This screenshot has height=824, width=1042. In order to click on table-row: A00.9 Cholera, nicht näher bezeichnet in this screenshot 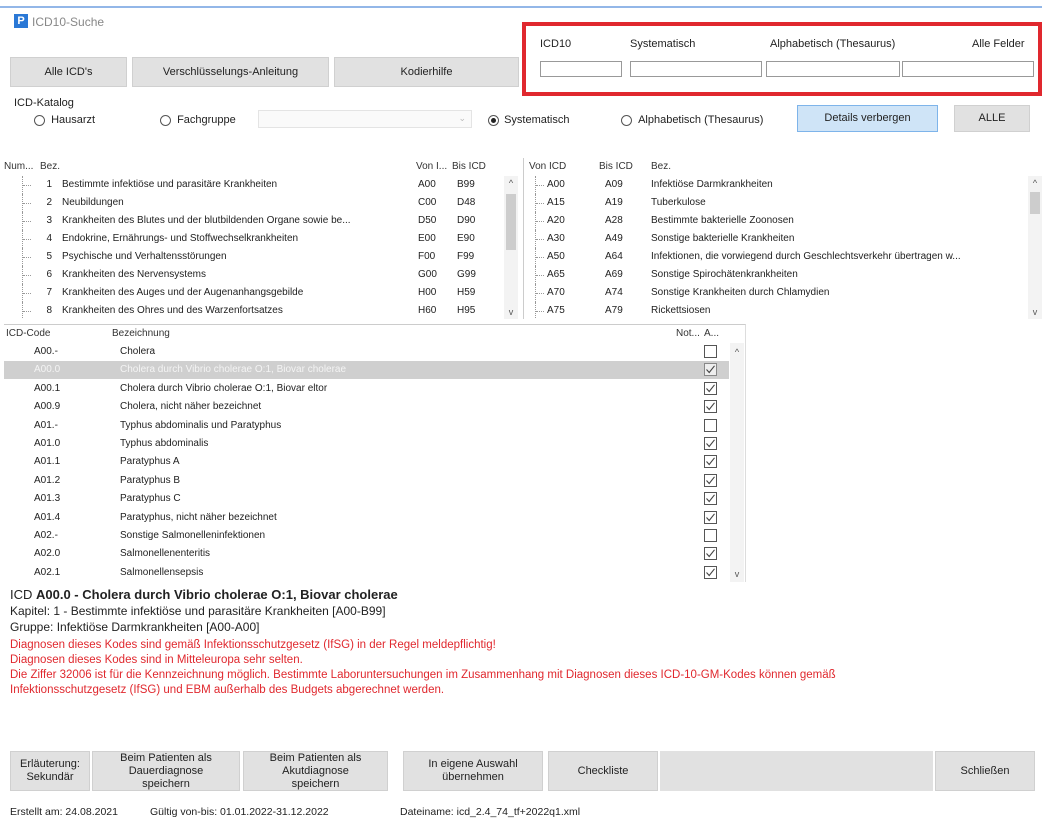, I will do `click(366, 407)`.